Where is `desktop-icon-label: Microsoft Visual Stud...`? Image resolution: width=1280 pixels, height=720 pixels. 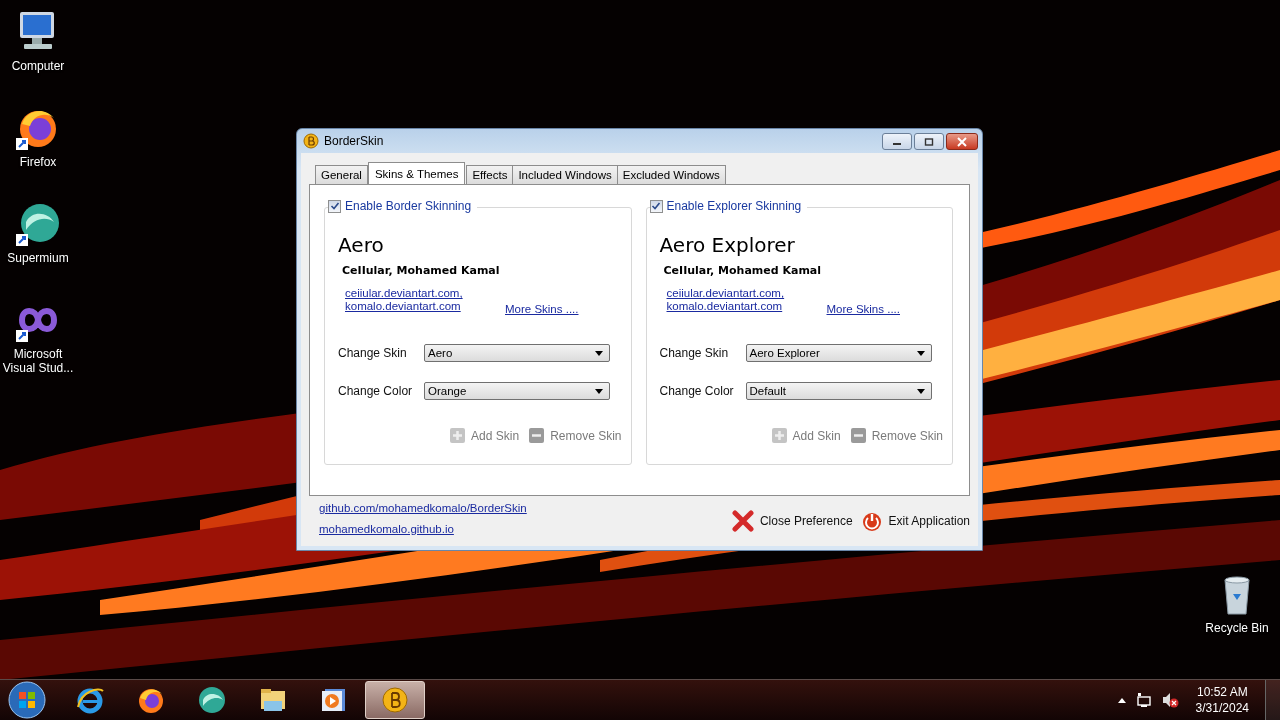 desktop-icon-label: Microsoft Visual Stud... is located at coordinates (38, 361).